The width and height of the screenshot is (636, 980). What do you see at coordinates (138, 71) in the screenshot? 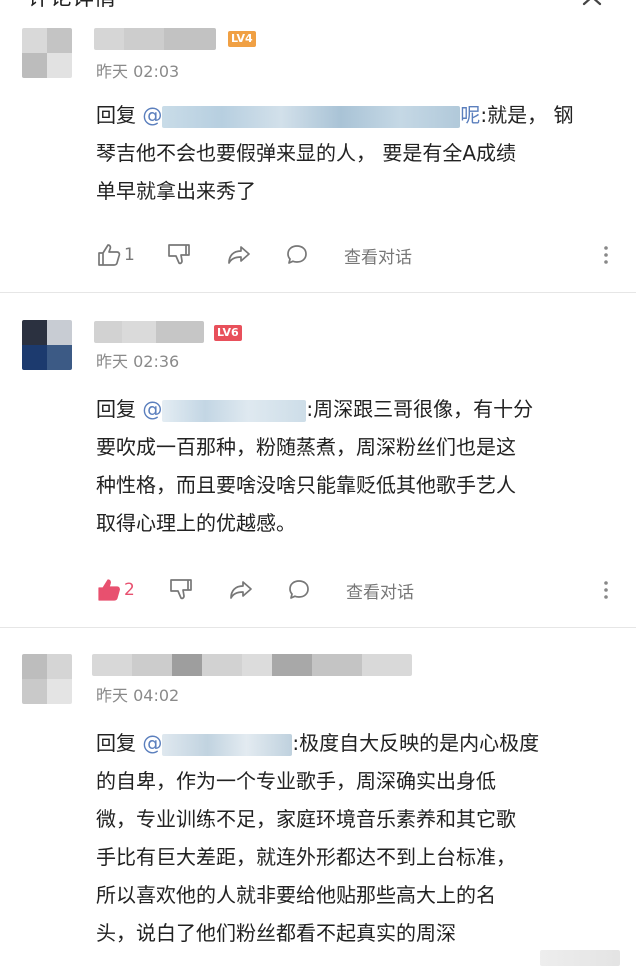
I see `comment-time: 昨天 02:03` at bounding box center [138, 71].